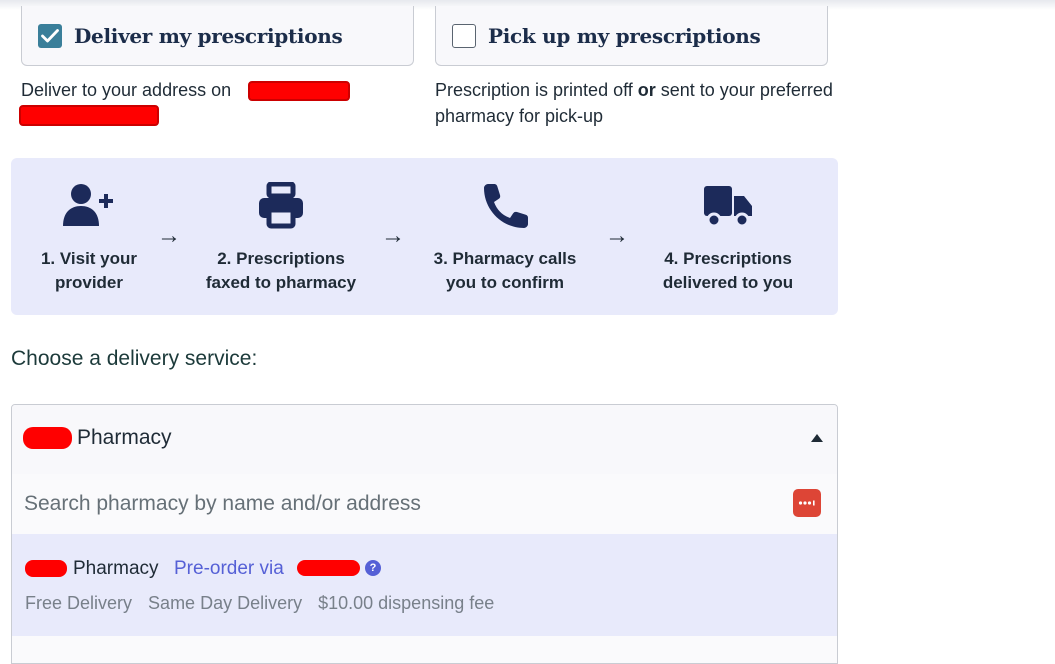 This screenshot has height=664, width=1055. Describe the element at coordinates (281, 258) in the screenshot. I see `step-2-line1: 2. Prescriptions` at that location.